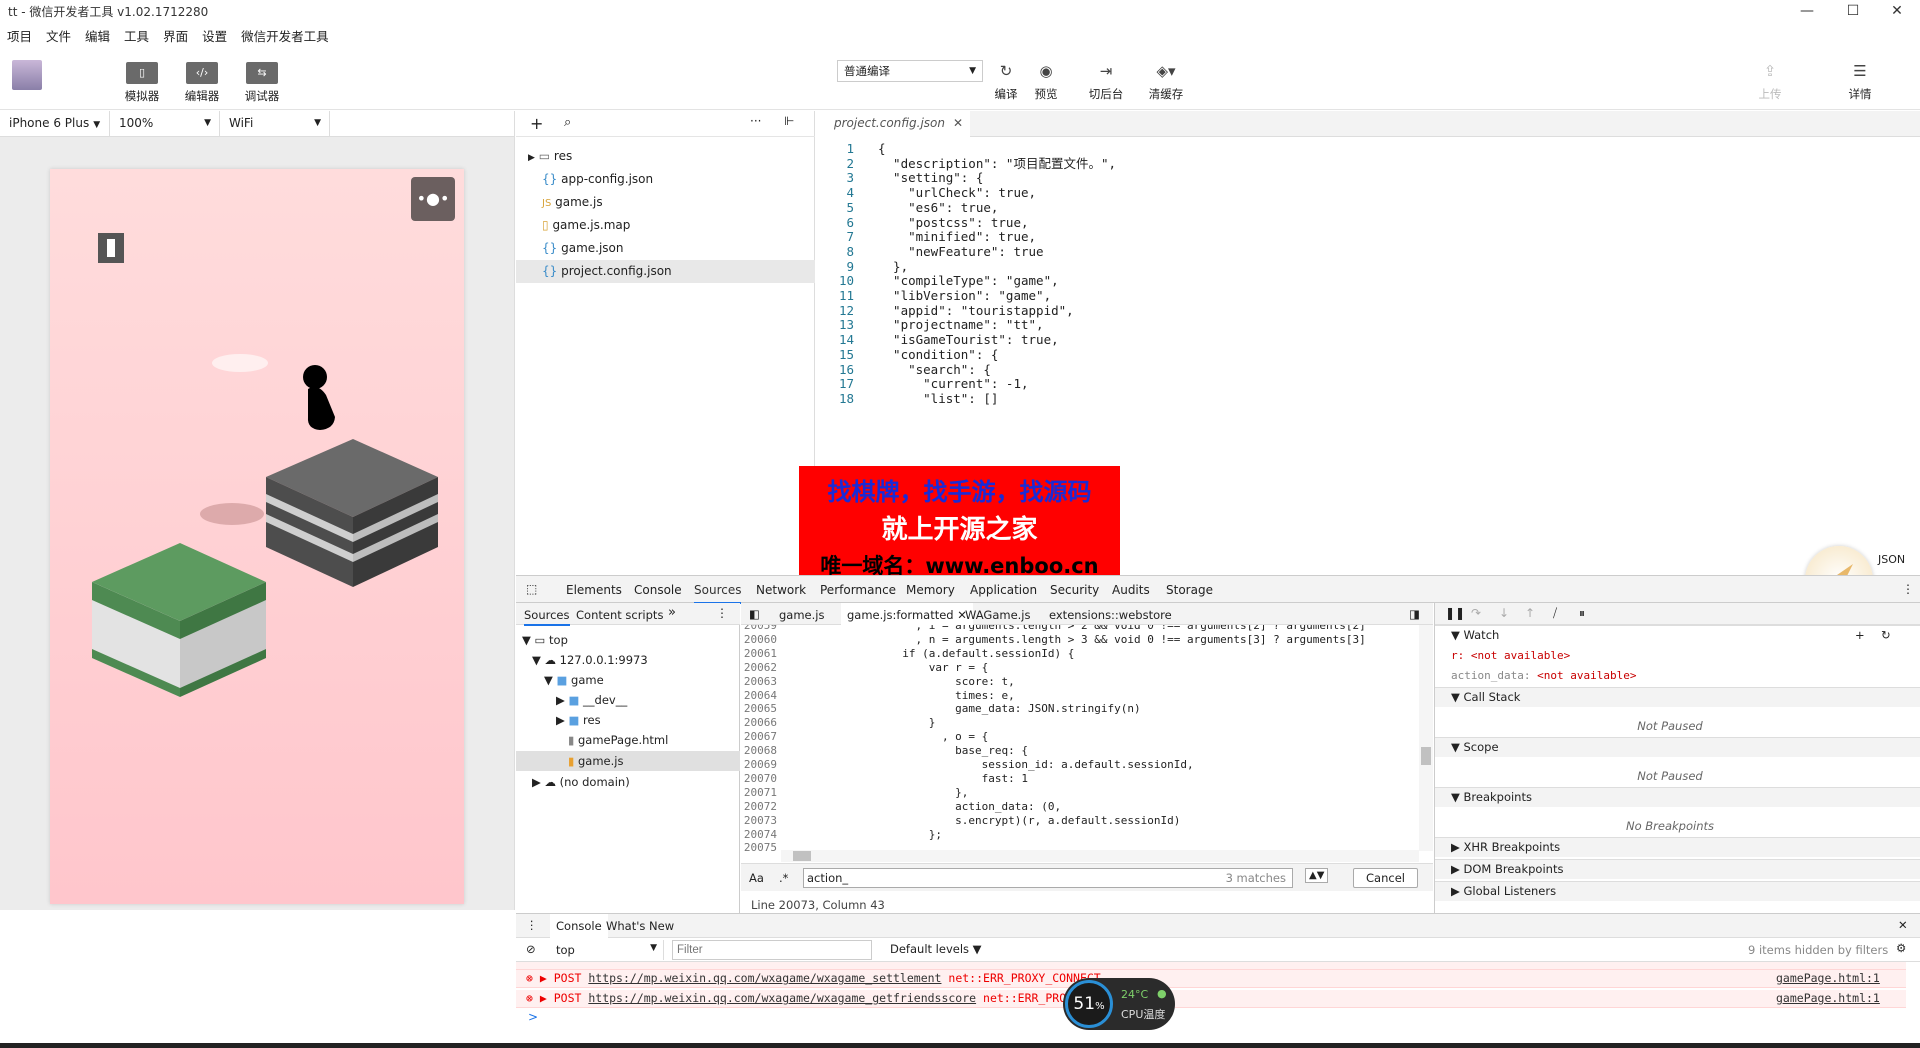 The image size is (1920, 1048). I want to click on toggle-navigator-icon: ◧, so click(754, 614).